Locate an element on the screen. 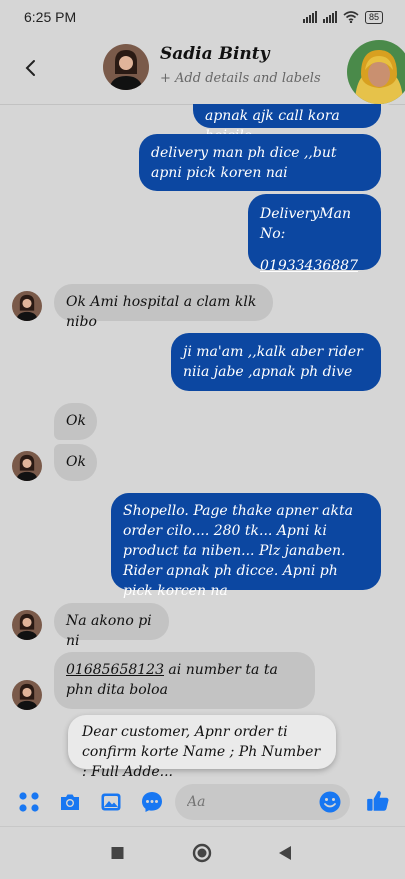  back-button is located at coordinates (31, 68).